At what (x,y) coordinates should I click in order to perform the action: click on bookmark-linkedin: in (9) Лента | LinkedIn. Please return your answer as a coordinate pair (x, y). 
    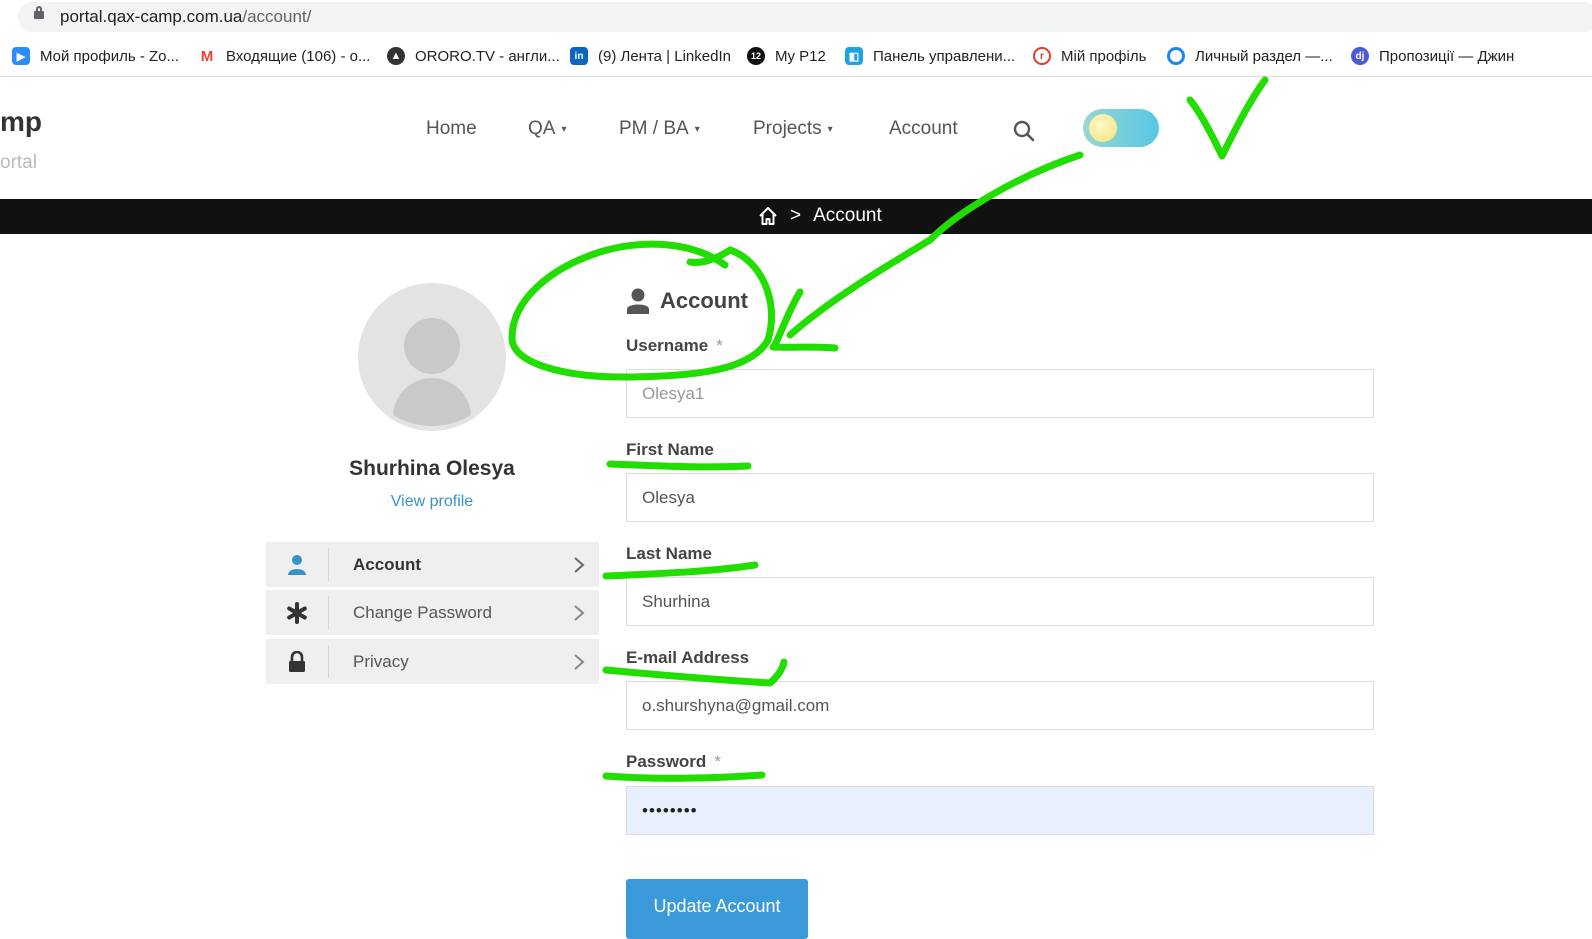
    Looking at the image, I should click on (650, 56).